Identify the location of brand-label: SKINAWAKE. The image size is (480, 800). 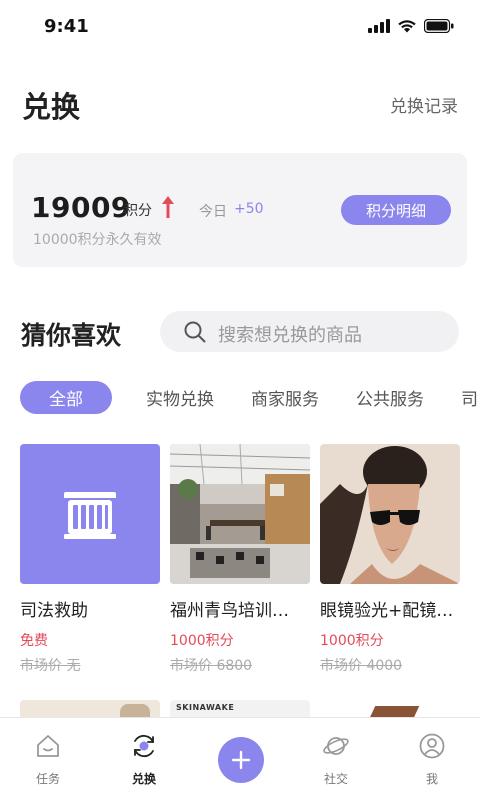
(205, 707).